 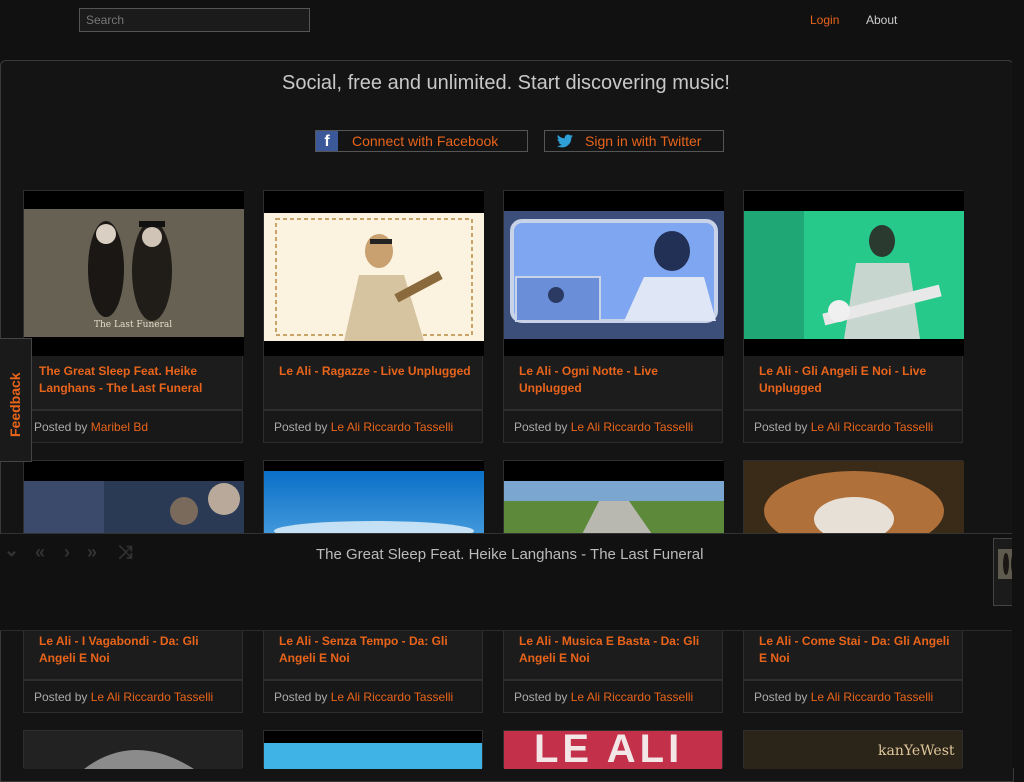 I want to click on video-thumbnail: LE ALI, so click(x=613, y=750).